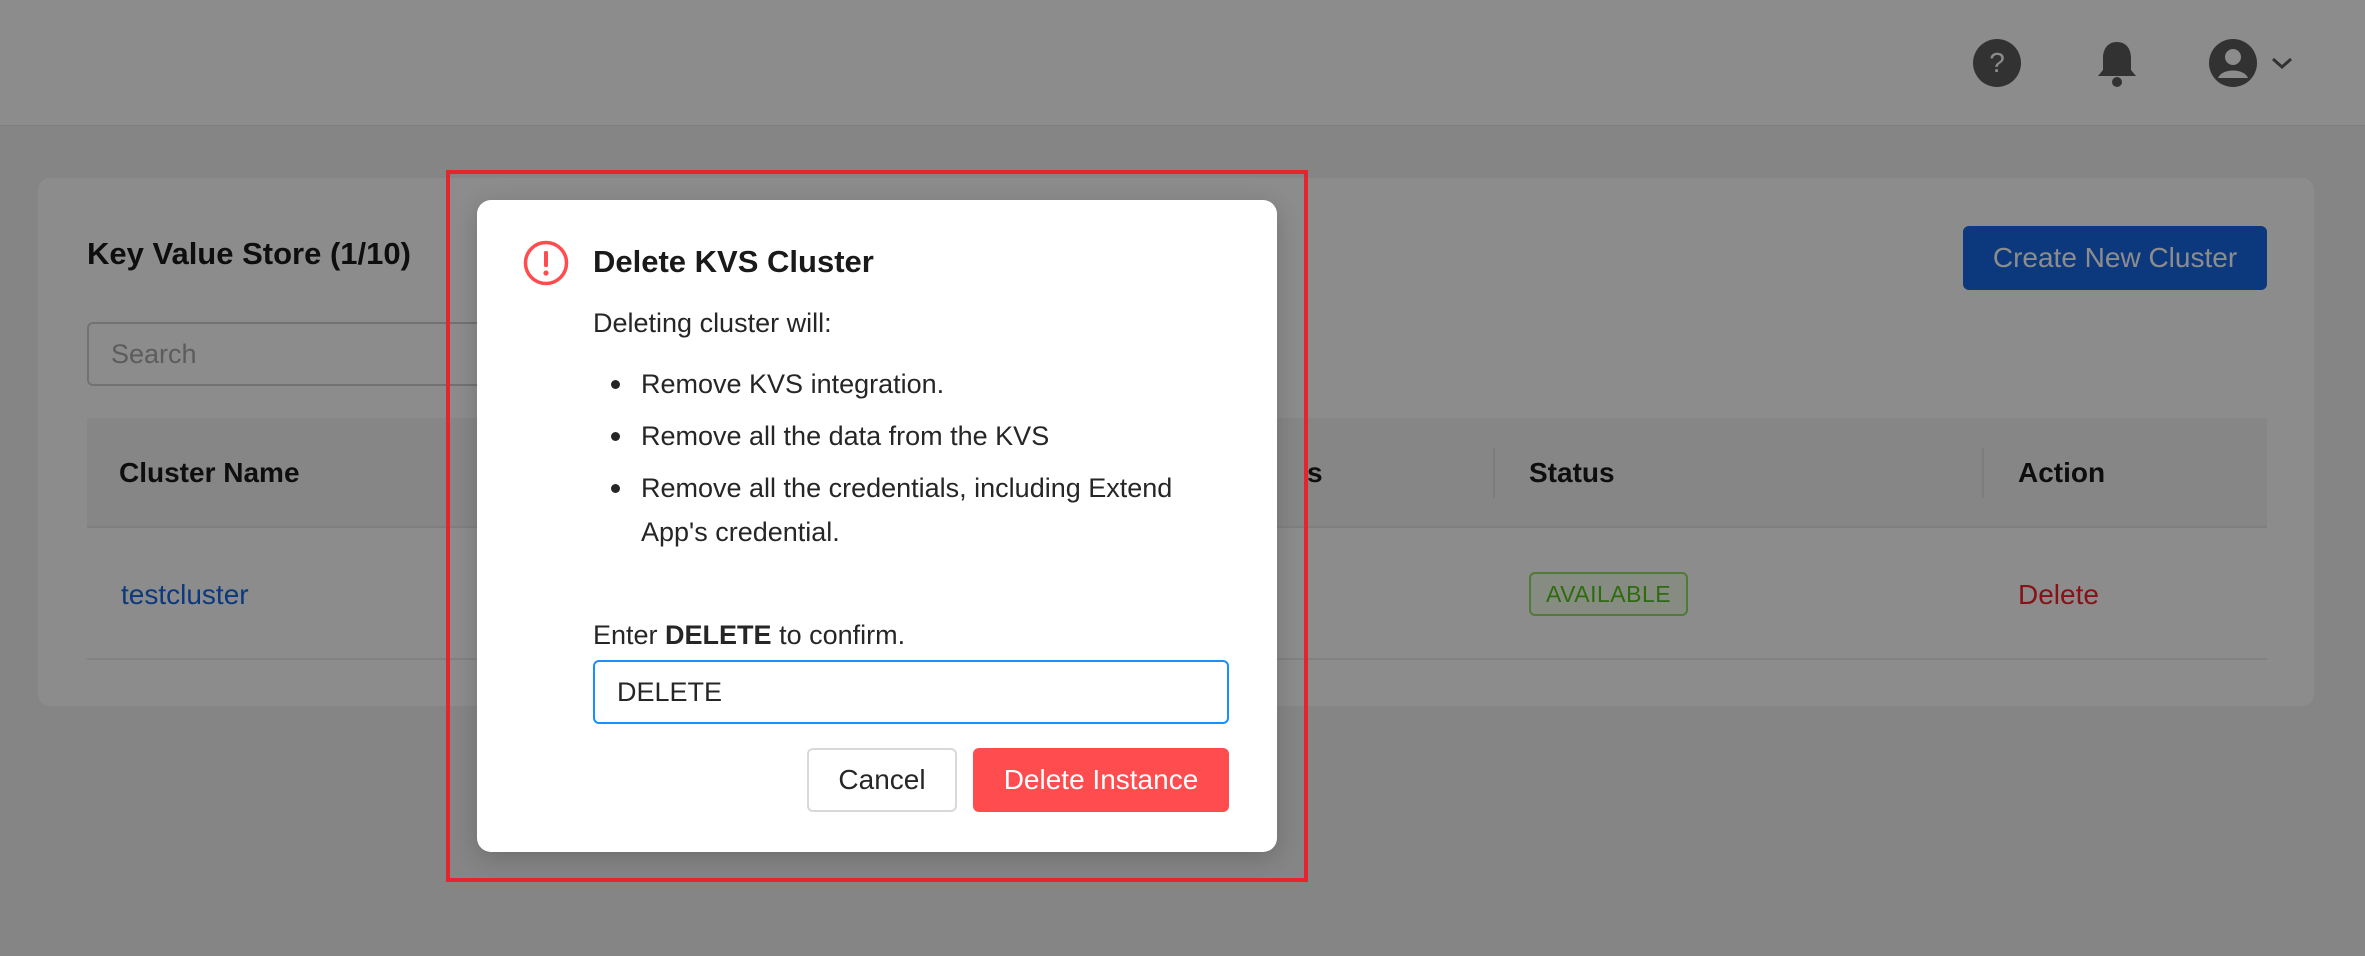  What do you see at coordinates (838, 635) in the screenshot?
I see `confirm-suffix: to confirm.` at bounding box center [838, 635].